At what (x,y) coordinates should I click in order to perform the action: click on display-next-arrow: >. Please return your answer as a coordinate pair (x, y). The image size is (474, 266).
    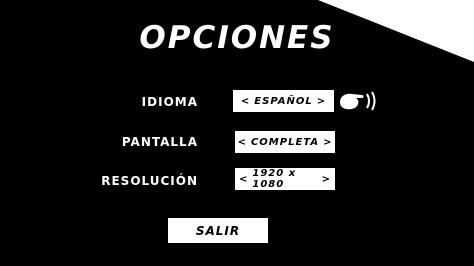
    Looking at the image, I should click on (327, 142).